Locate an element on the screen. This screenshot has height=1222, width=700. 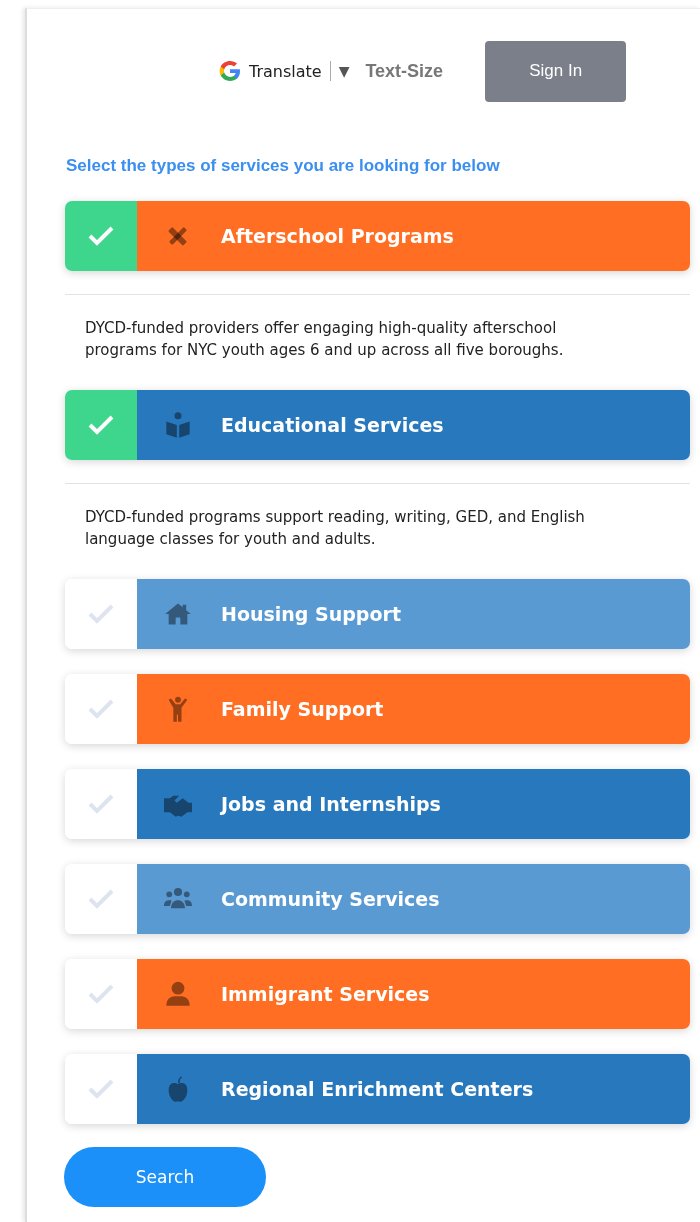
service-label: Regional Enrichment Centers is located at coordinates (377, 1089).